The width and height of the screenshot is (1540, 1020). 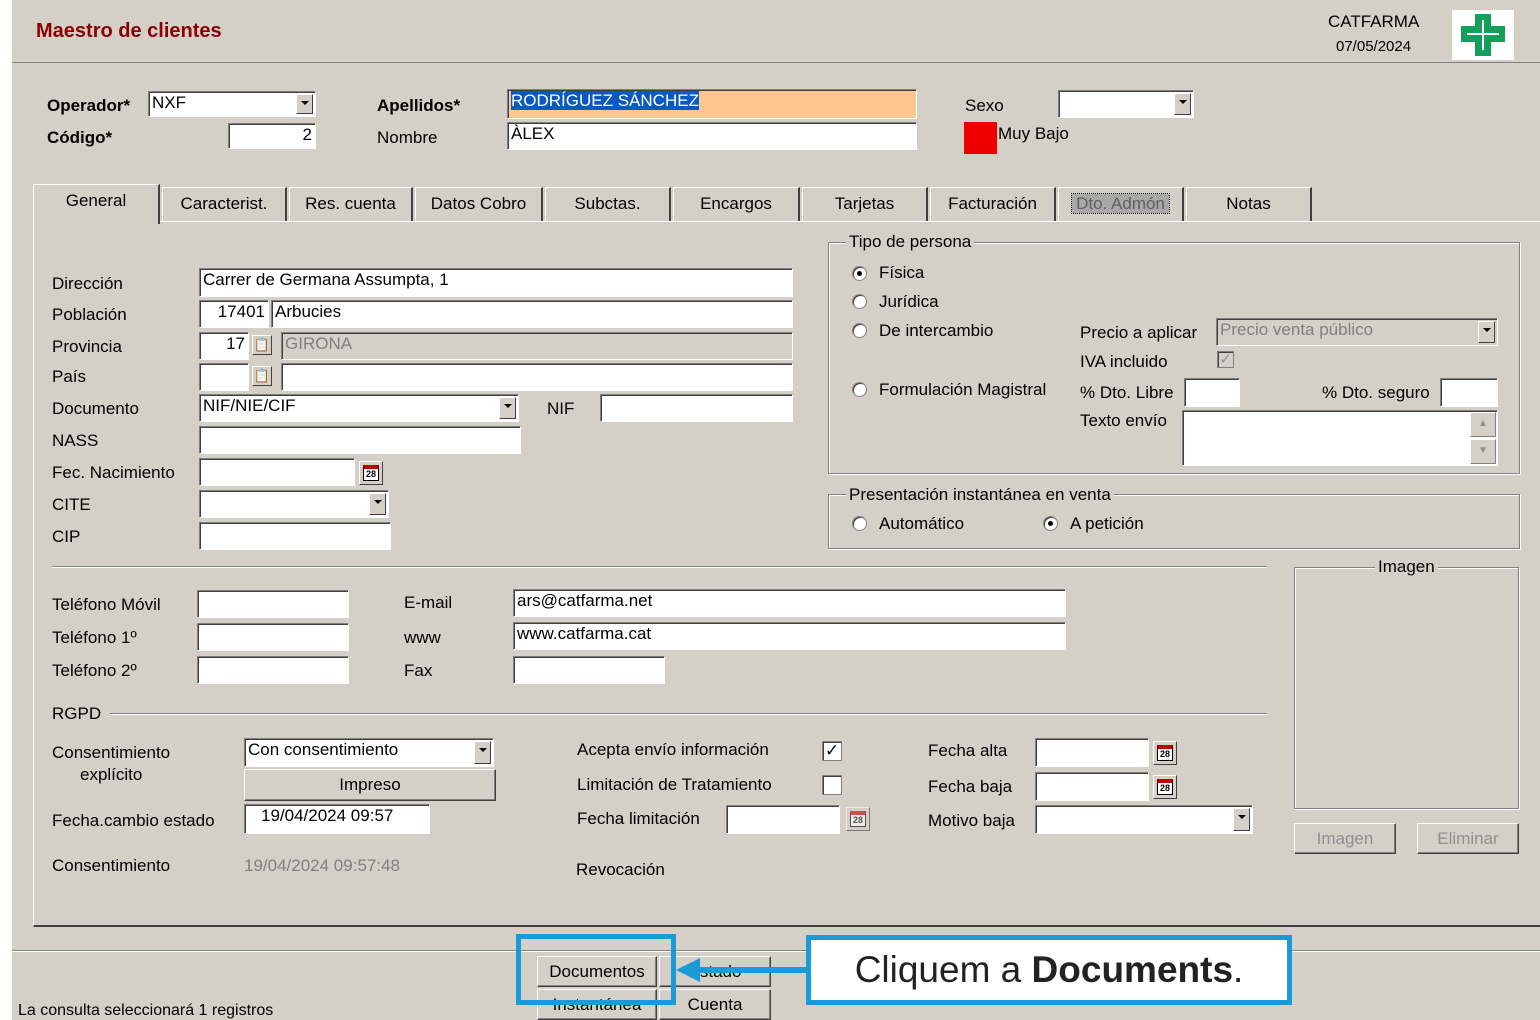 What do you see at coordinates (971, 820) in the screenshot?
I see `motivo-baja-label: Motivo baja` at bounding box center [971, 820].